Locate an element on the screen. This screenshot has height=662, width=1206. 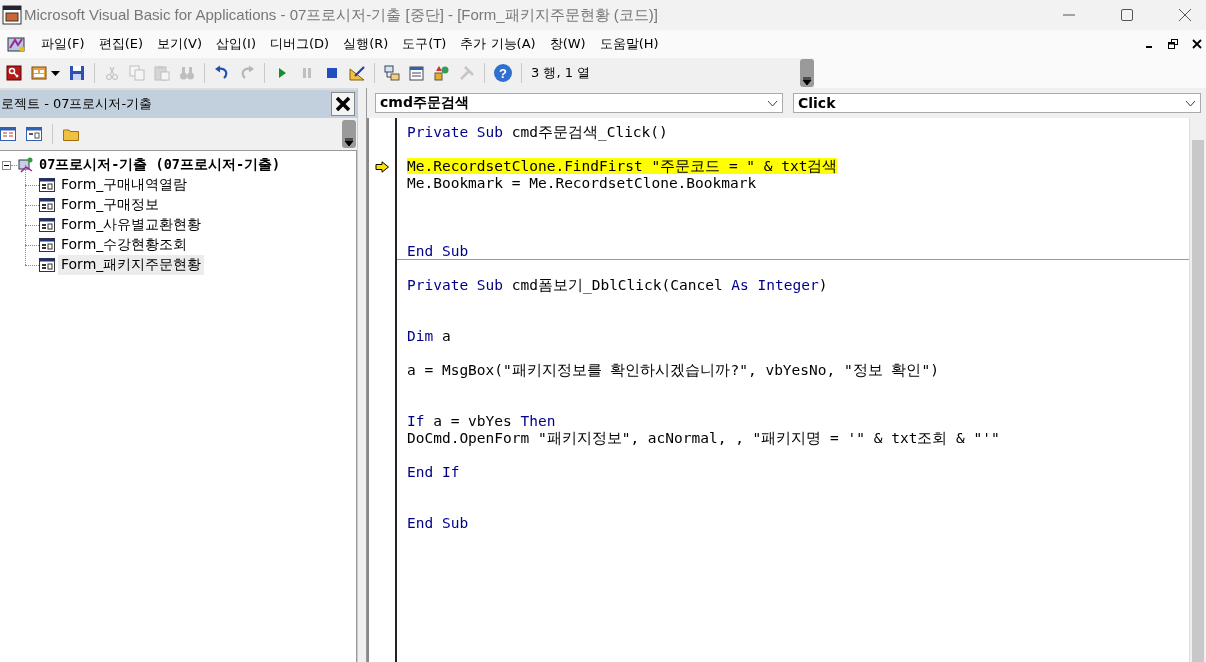
menu-item: 실행(R) is located at coordinates (366, 44).